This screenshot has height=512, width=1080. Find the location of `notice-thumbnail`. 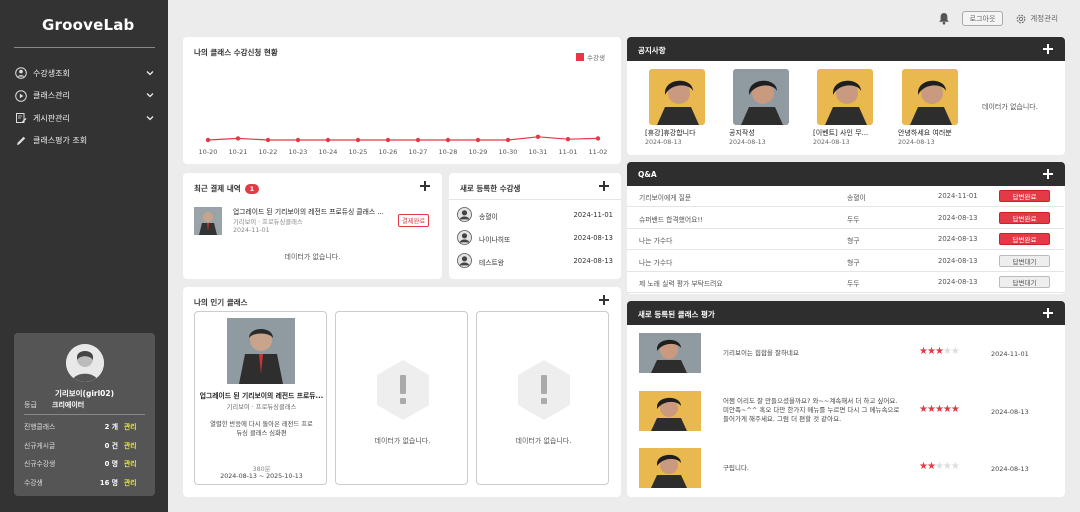

notice-thumbnail is located at coordinates (845, 97).